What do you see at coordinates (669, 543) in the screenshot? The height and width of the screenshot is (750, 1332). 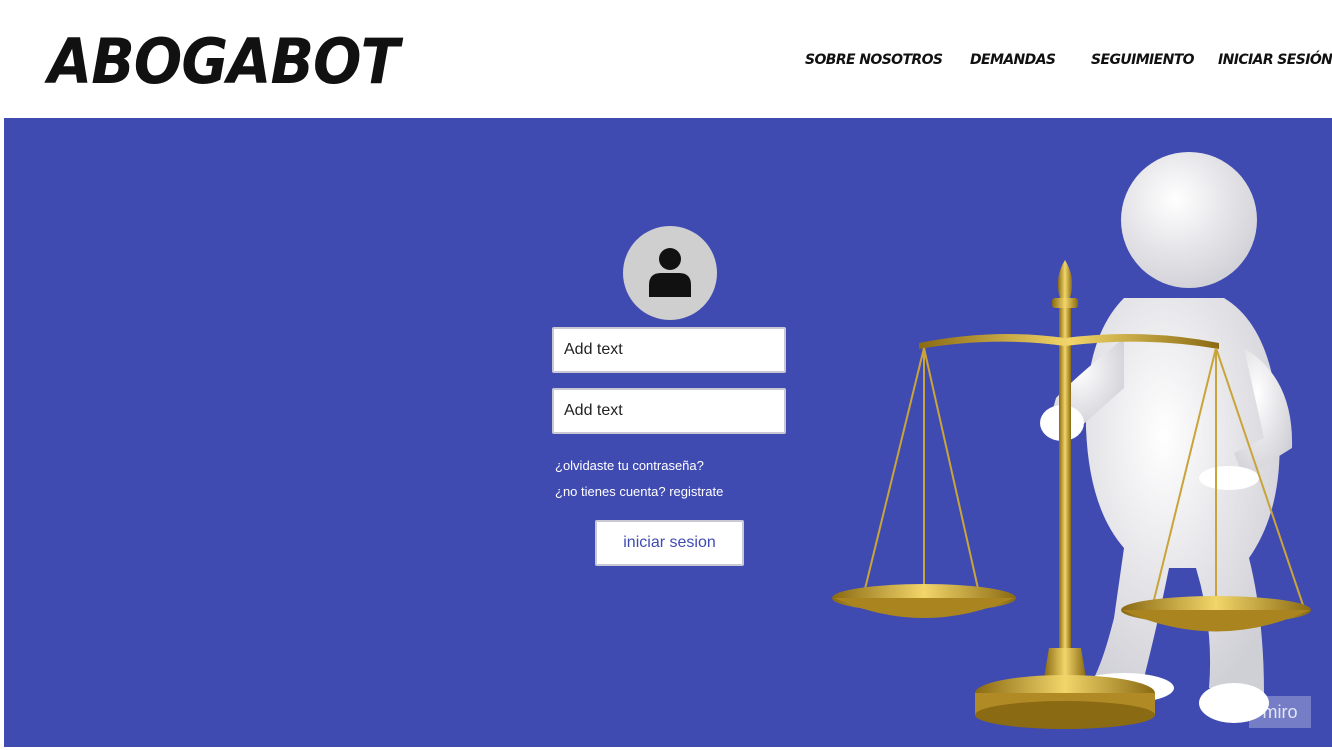 I see `login-submit-button: iniciar sesion` at bounding box center [669, 543].